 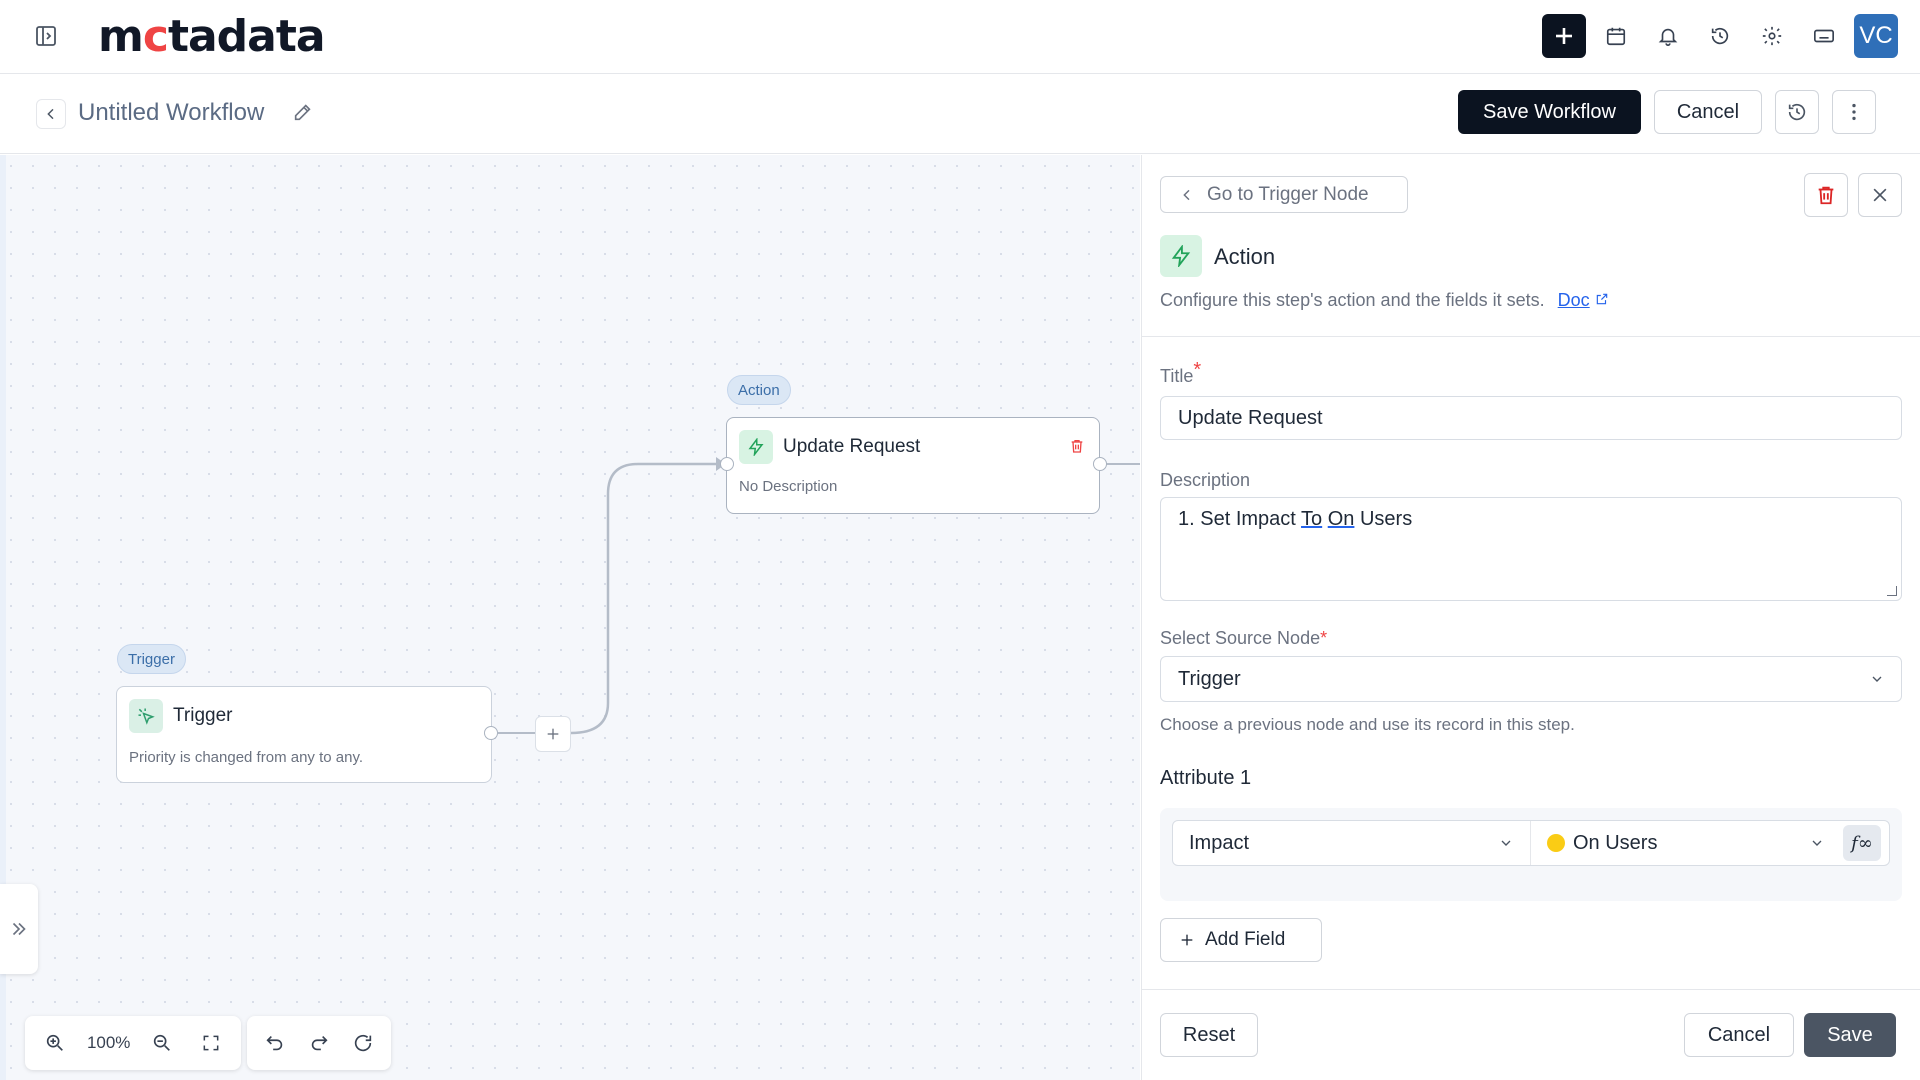 I want to click on doc-link: Doc, so click(x=1574, y=300).